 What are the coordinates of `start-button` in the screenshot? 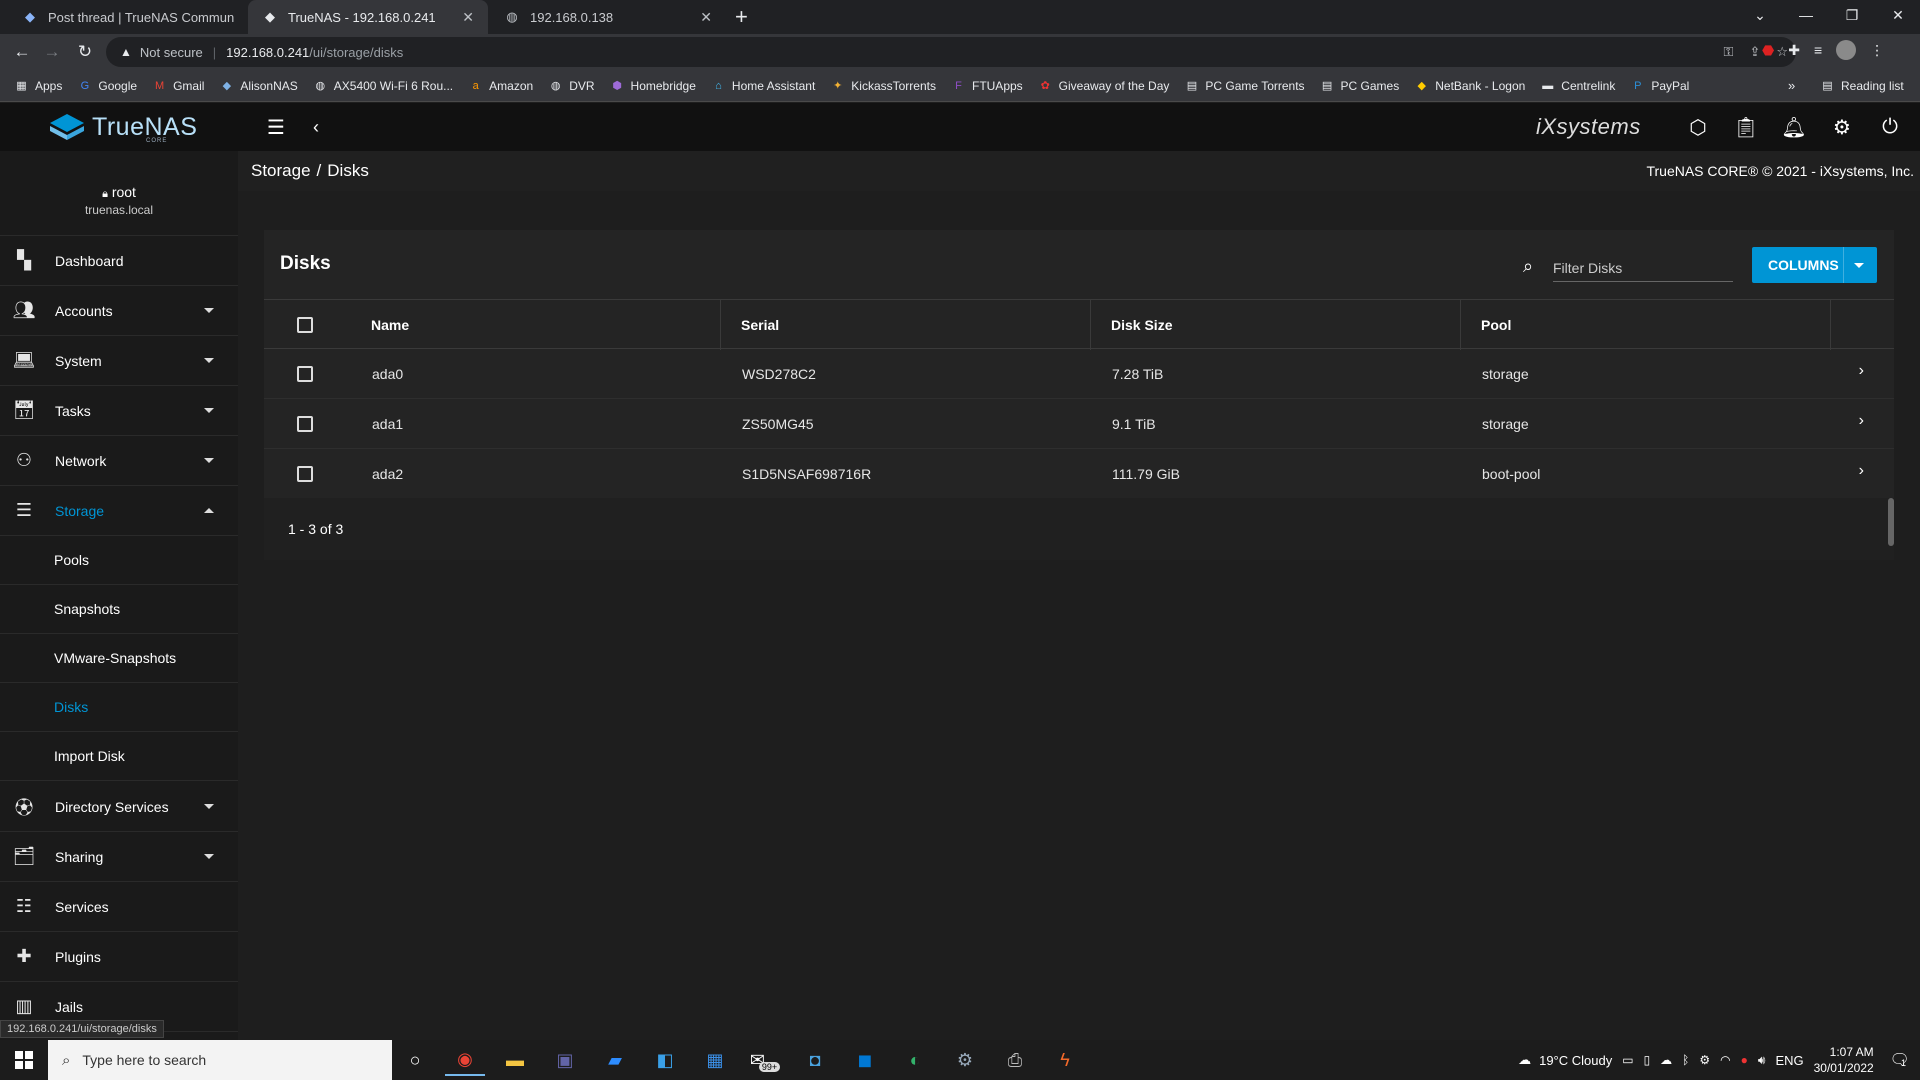 It's located at (24, 1060).